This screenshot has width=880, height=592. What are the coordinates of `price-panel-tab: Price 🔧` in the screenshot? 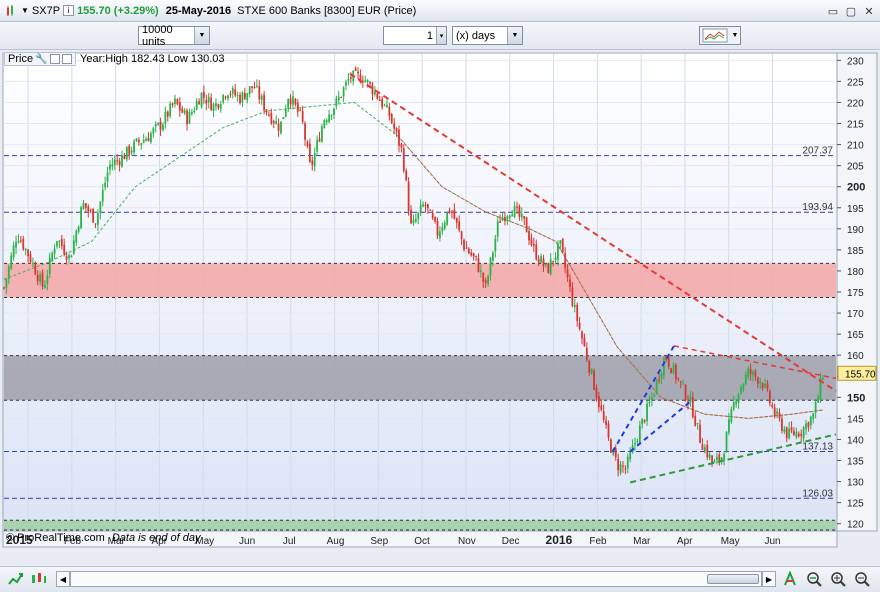 It's located at (40, 59).